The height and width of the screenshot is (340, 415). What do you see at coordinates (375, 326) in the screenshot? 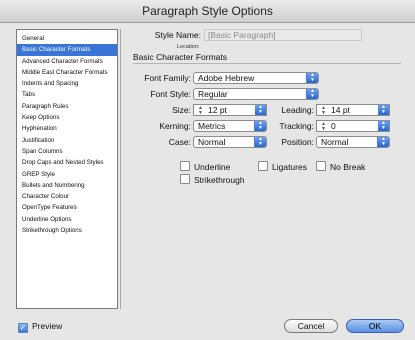
I see `ok-button: OK` at bounding box center [375, 326].